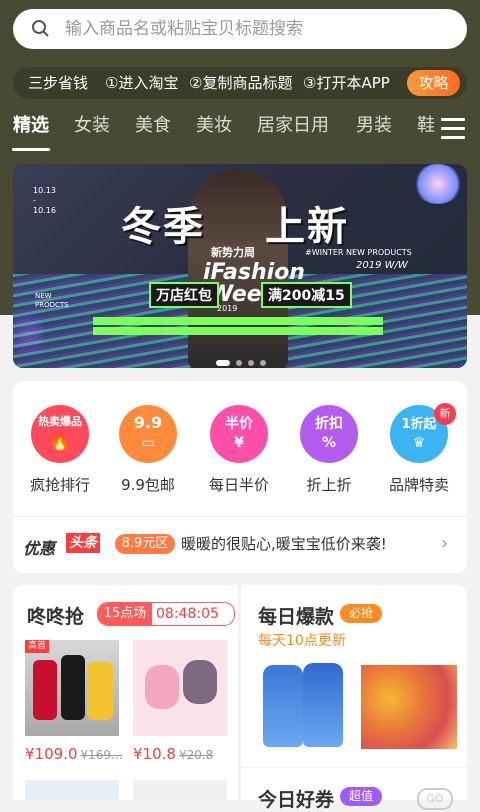 Image resolution: width=480 pixels, height=812 pixels. What do you see at coordinates (241, 359) in the screenshot?
I see `carousel-dots` at bounding box center [241, 359].